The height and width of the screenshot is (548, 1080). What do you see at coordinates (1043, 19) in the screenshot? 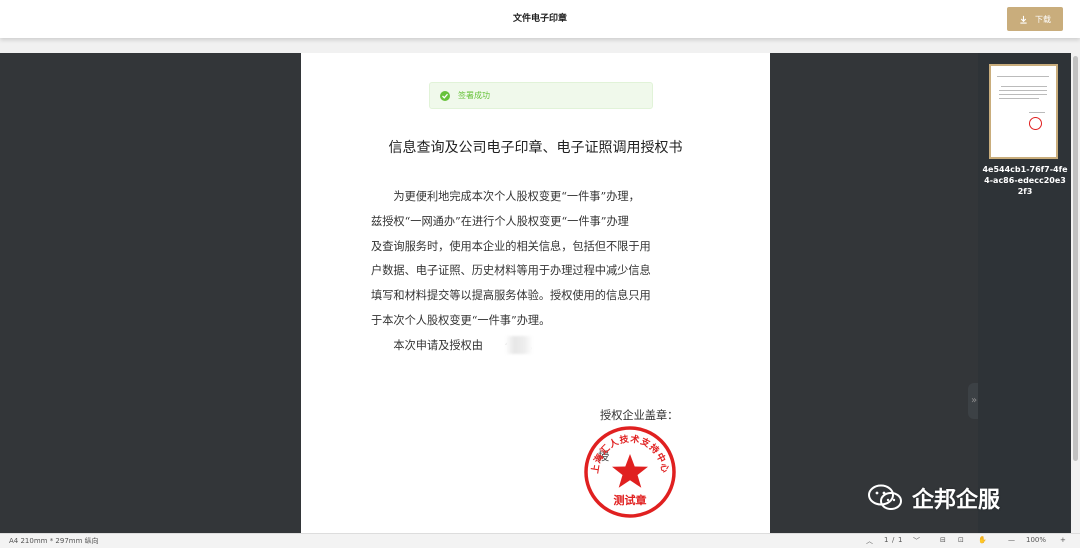
I see `download-label: 下载` at bounding box center [1043, 19].